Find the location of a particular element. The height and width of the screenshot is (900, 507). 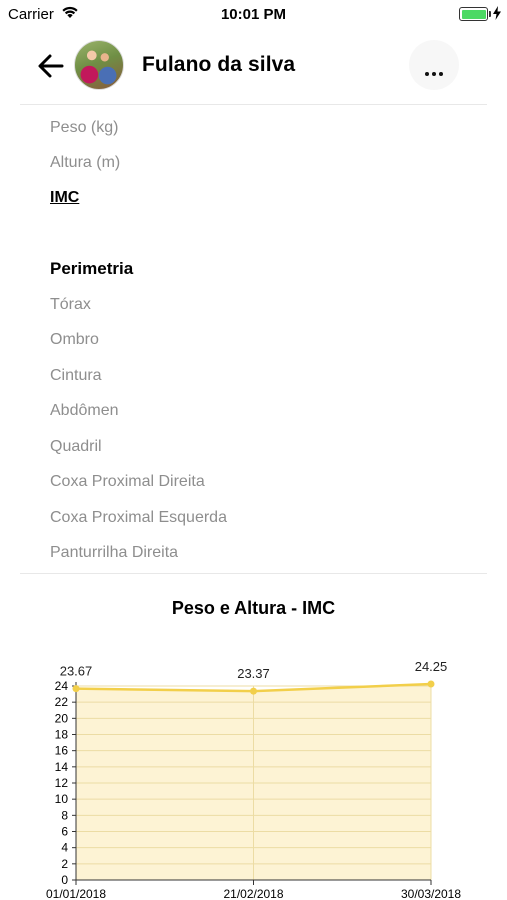

avatar is located at coordinates (99, 65).